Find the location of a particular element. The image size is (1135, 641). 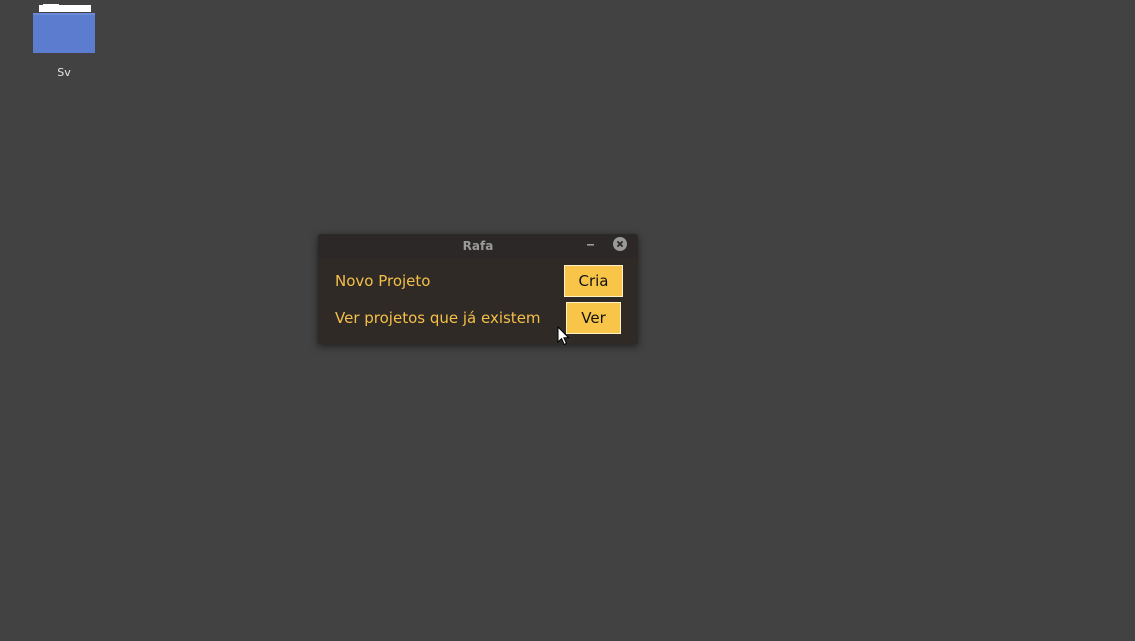

view-projects-label: Ver projetos que já existem is located at coordinates (438, 318).